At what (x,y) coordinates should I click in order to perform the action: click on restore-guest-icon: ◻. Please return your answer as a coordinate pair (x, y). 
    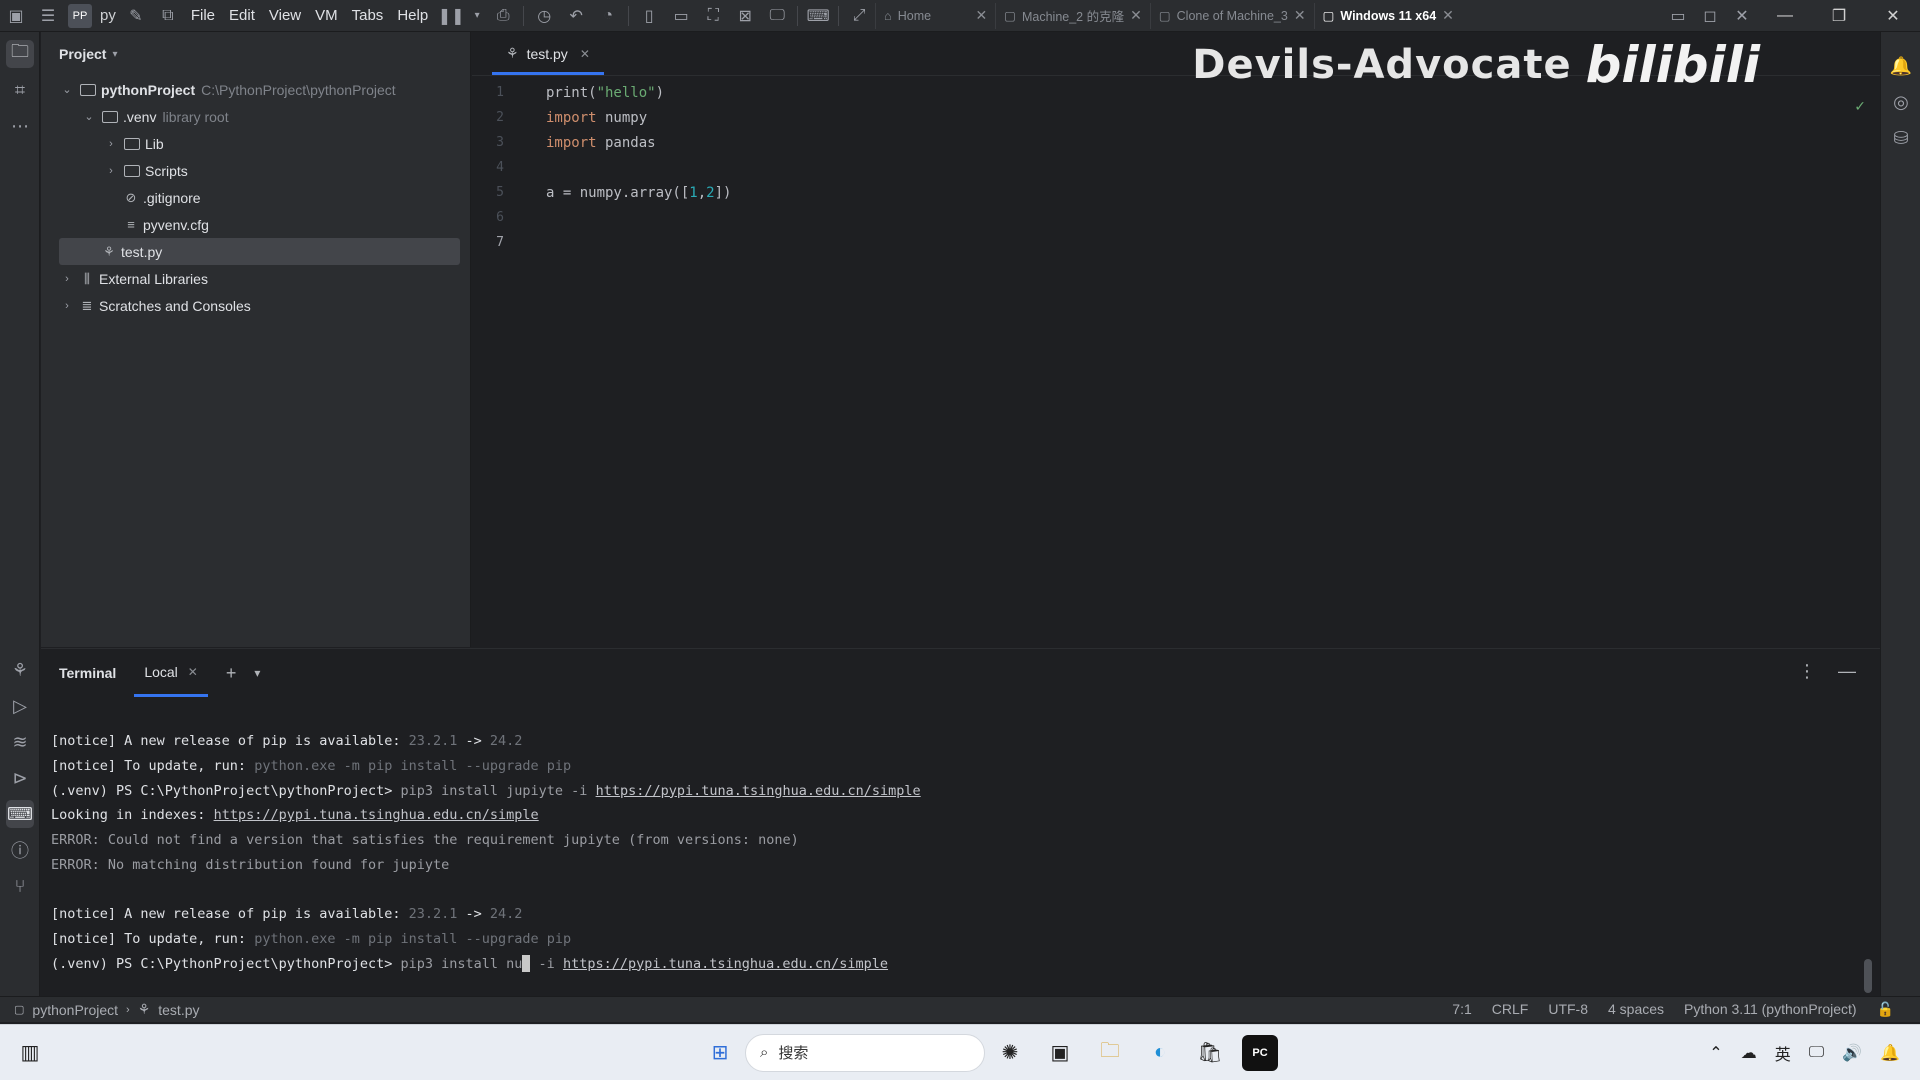
    Looking at the image, I should click on (1710, 16).